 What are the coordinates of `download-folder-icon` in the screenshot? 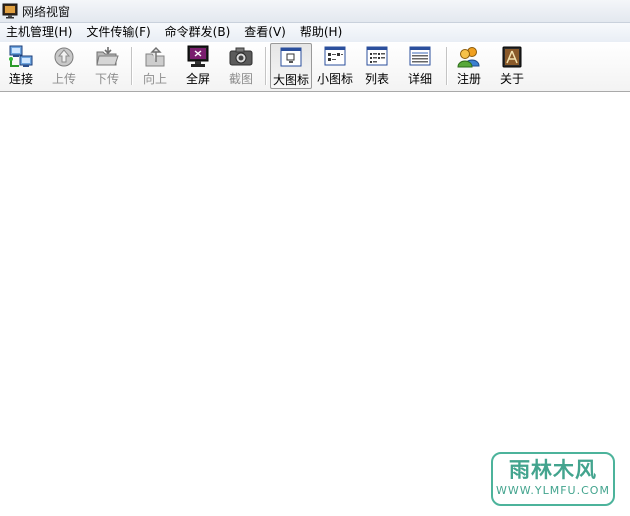 It's located at (107, 56).